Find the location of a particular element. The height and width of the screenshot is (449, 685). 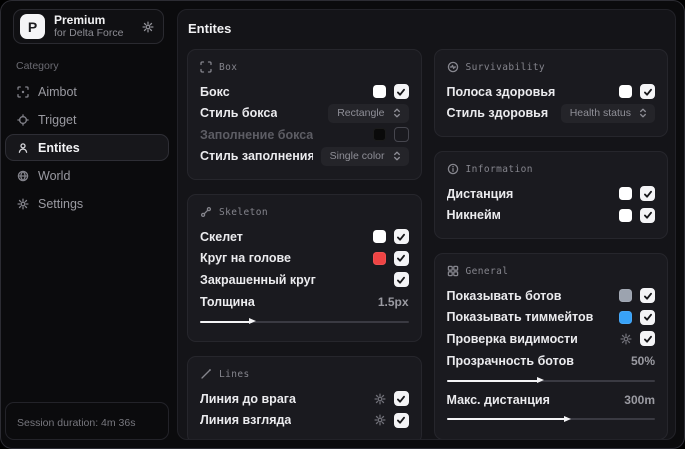

logo-initial: P is located at coordinates (32, 26).